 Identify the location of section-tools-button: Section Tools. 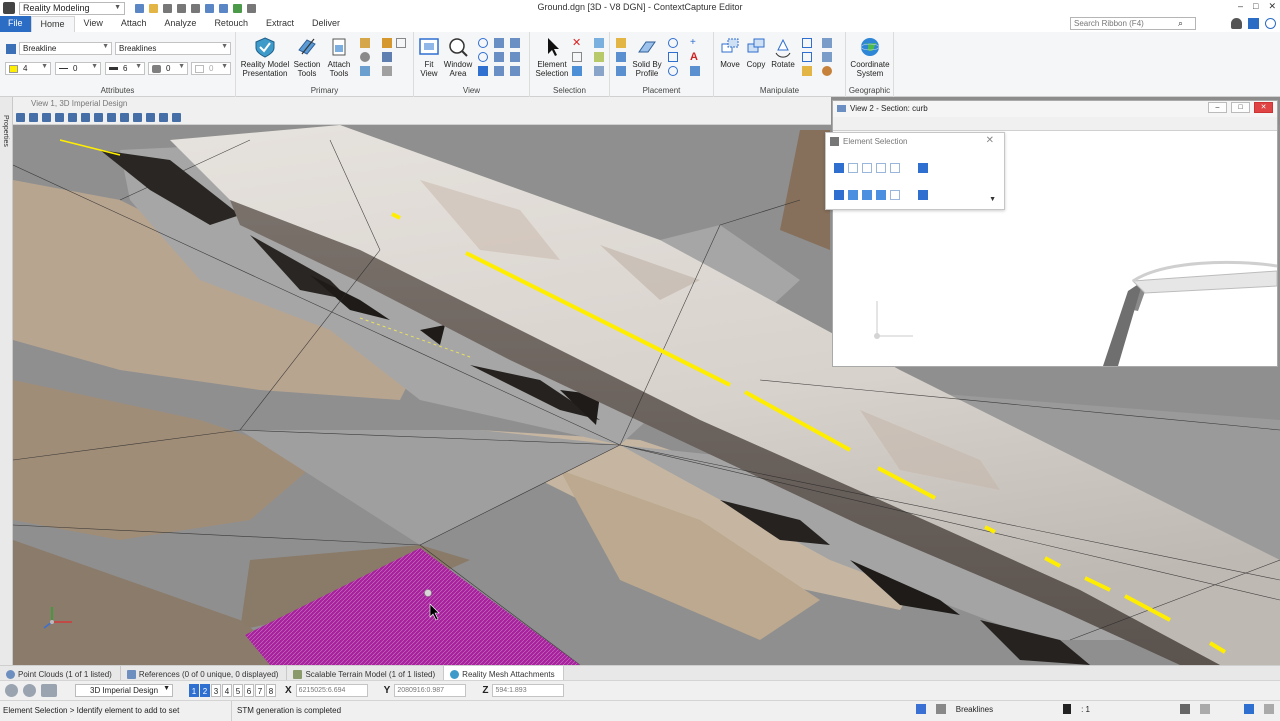
(307, 57).